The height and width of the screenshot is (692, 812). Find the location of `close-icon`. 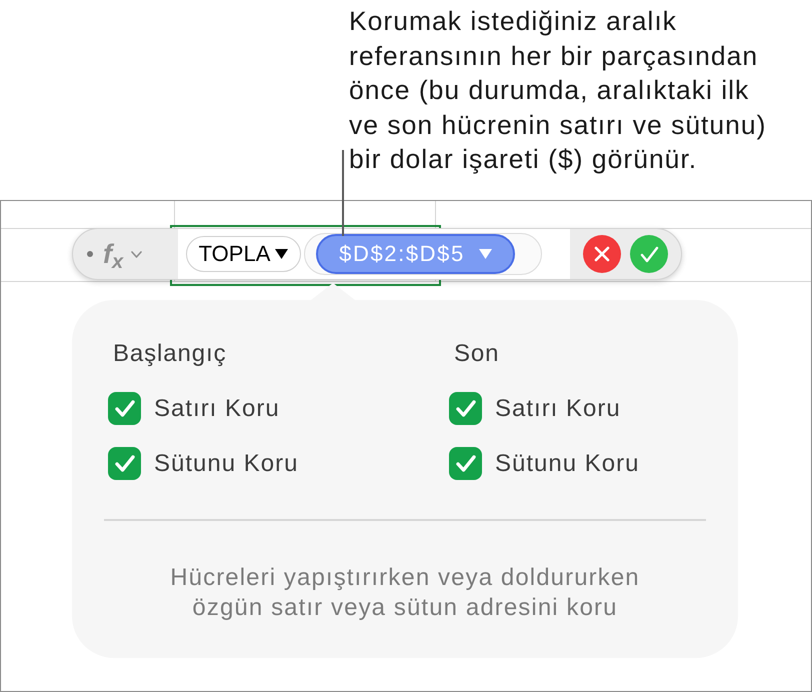

close-icon is located at coordinates (602, 254).